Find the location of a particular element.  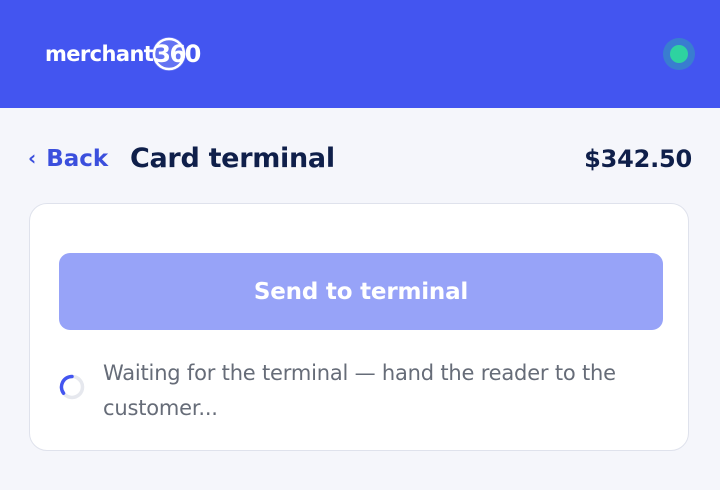

amount-due: $342.50 is located at coordinates (638, 159).